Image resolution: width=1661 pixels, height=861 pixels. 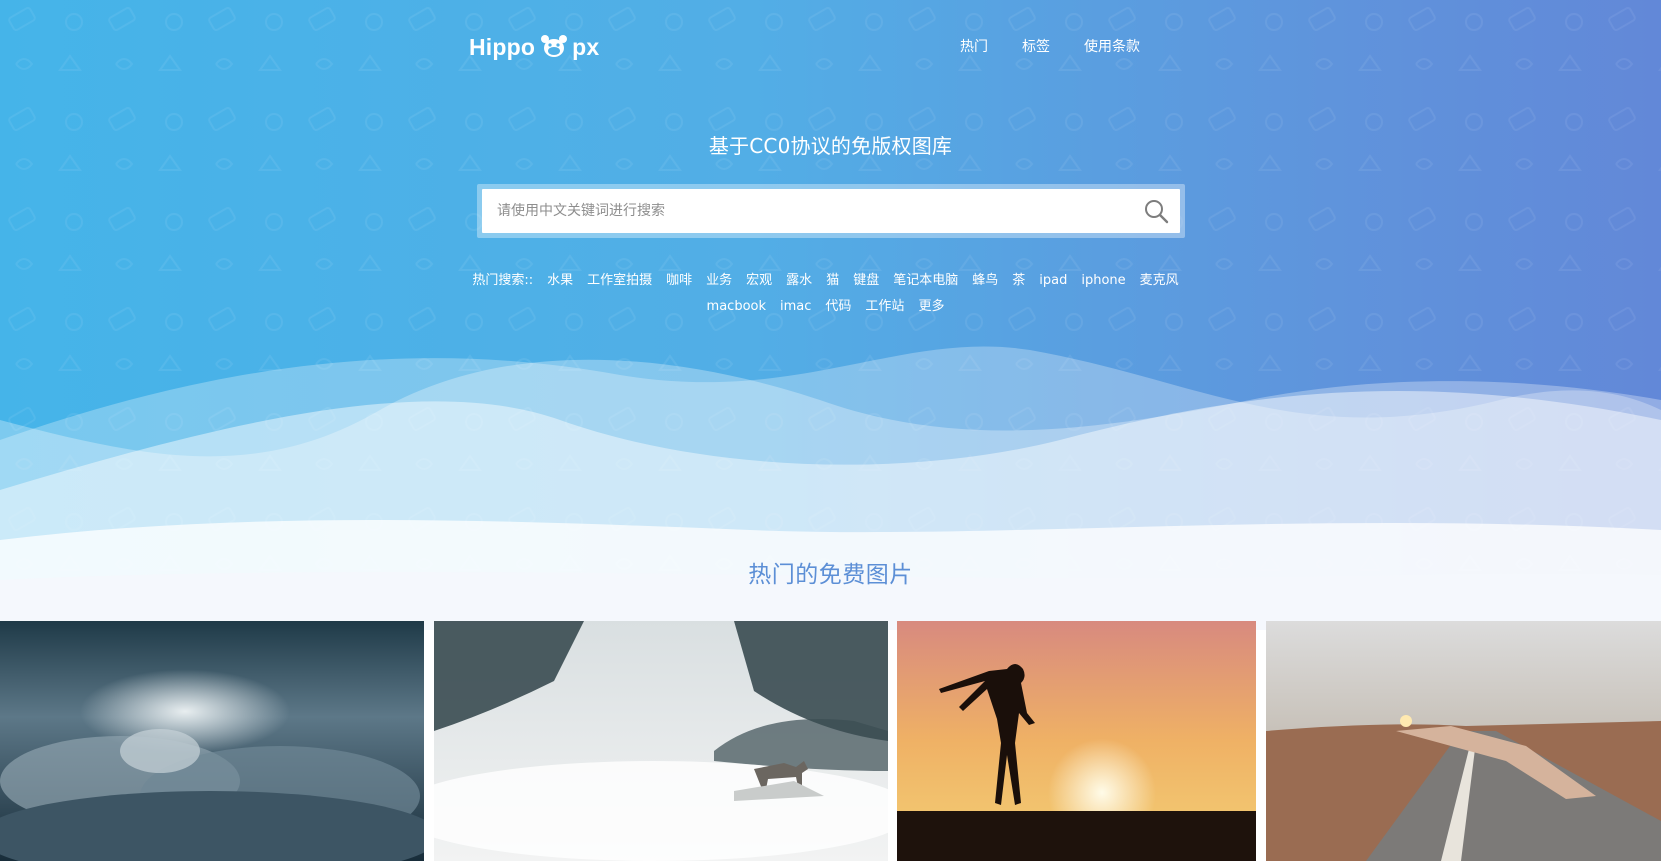 I want to click on hot-tag: 宏观, so click(x=759, y=280).